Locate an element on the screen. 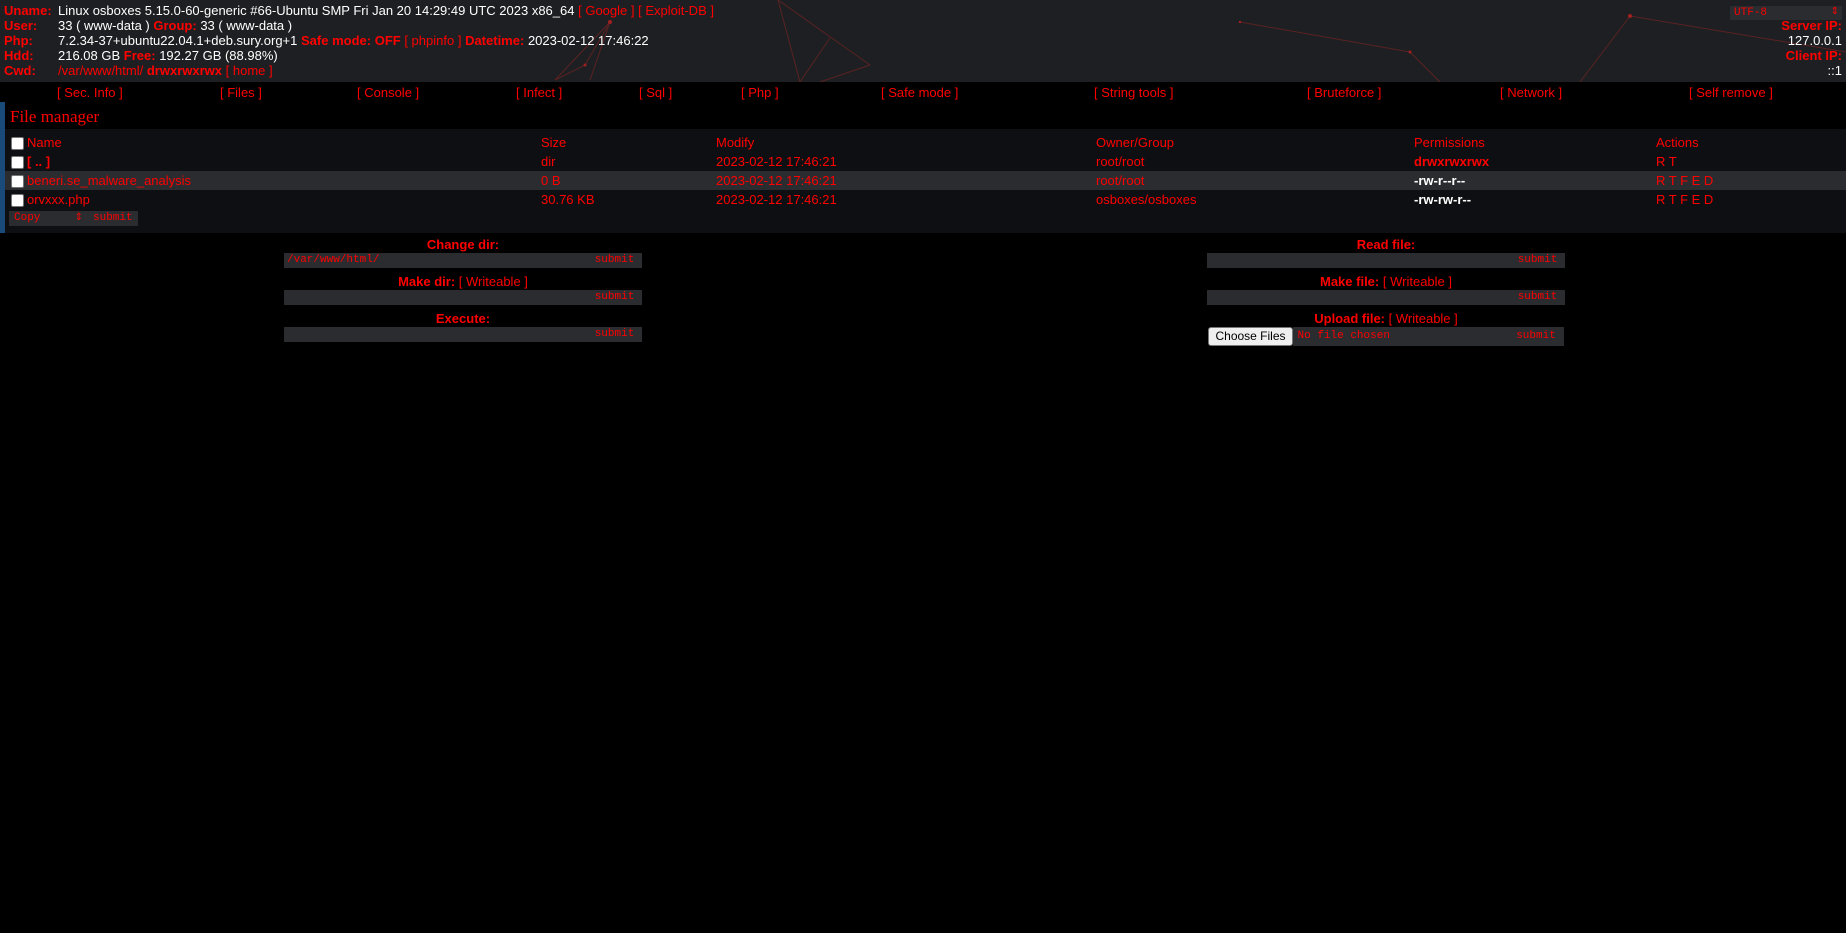  make-dir-submit: submit is located at coordinates (614, 297).